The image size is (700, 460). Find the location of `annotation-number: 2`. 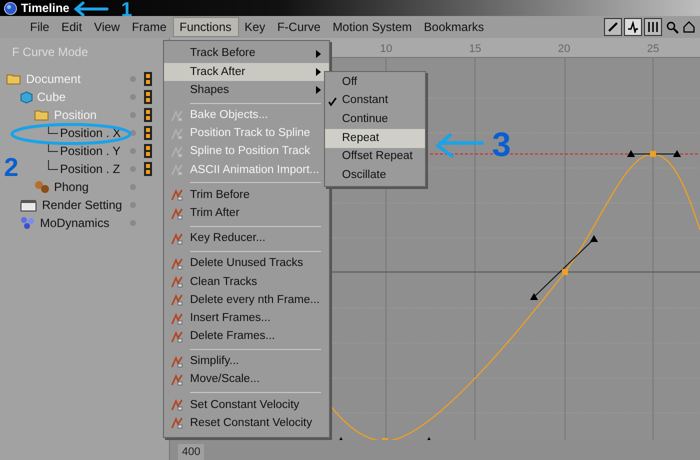

annotation-number: 2 is located at coordinates (11, 167).